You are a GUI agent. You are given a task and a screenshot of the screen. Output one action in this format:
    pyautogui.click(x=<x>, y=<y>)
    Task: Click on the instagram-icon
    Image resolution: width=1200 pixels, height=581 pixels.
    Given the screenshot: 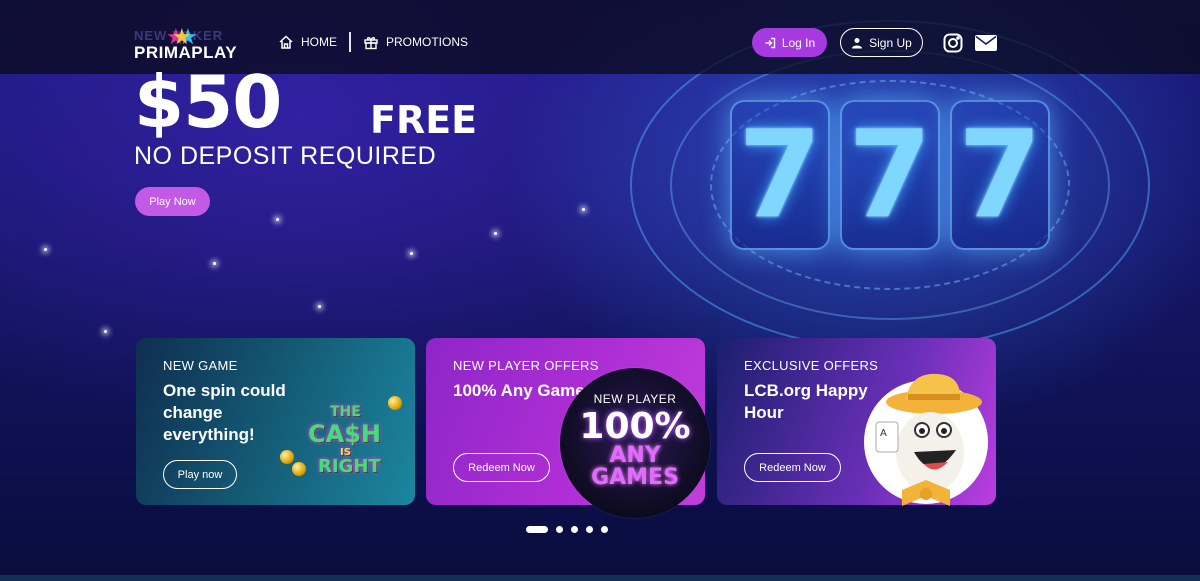 What is the action you would take?
    pyautogui.click(x=953, y=43)
    